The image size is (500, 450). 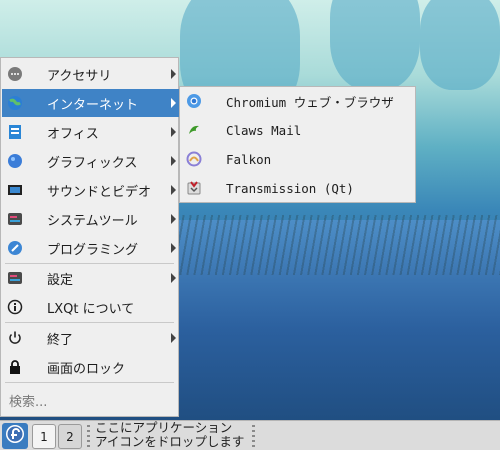 What do you see at coordinates (250, 435) in the screenshot?
I see `taskbar-panel: 1 2 ここにアプリケーション アイコンをドロップします` at bounding box center [250, 435].